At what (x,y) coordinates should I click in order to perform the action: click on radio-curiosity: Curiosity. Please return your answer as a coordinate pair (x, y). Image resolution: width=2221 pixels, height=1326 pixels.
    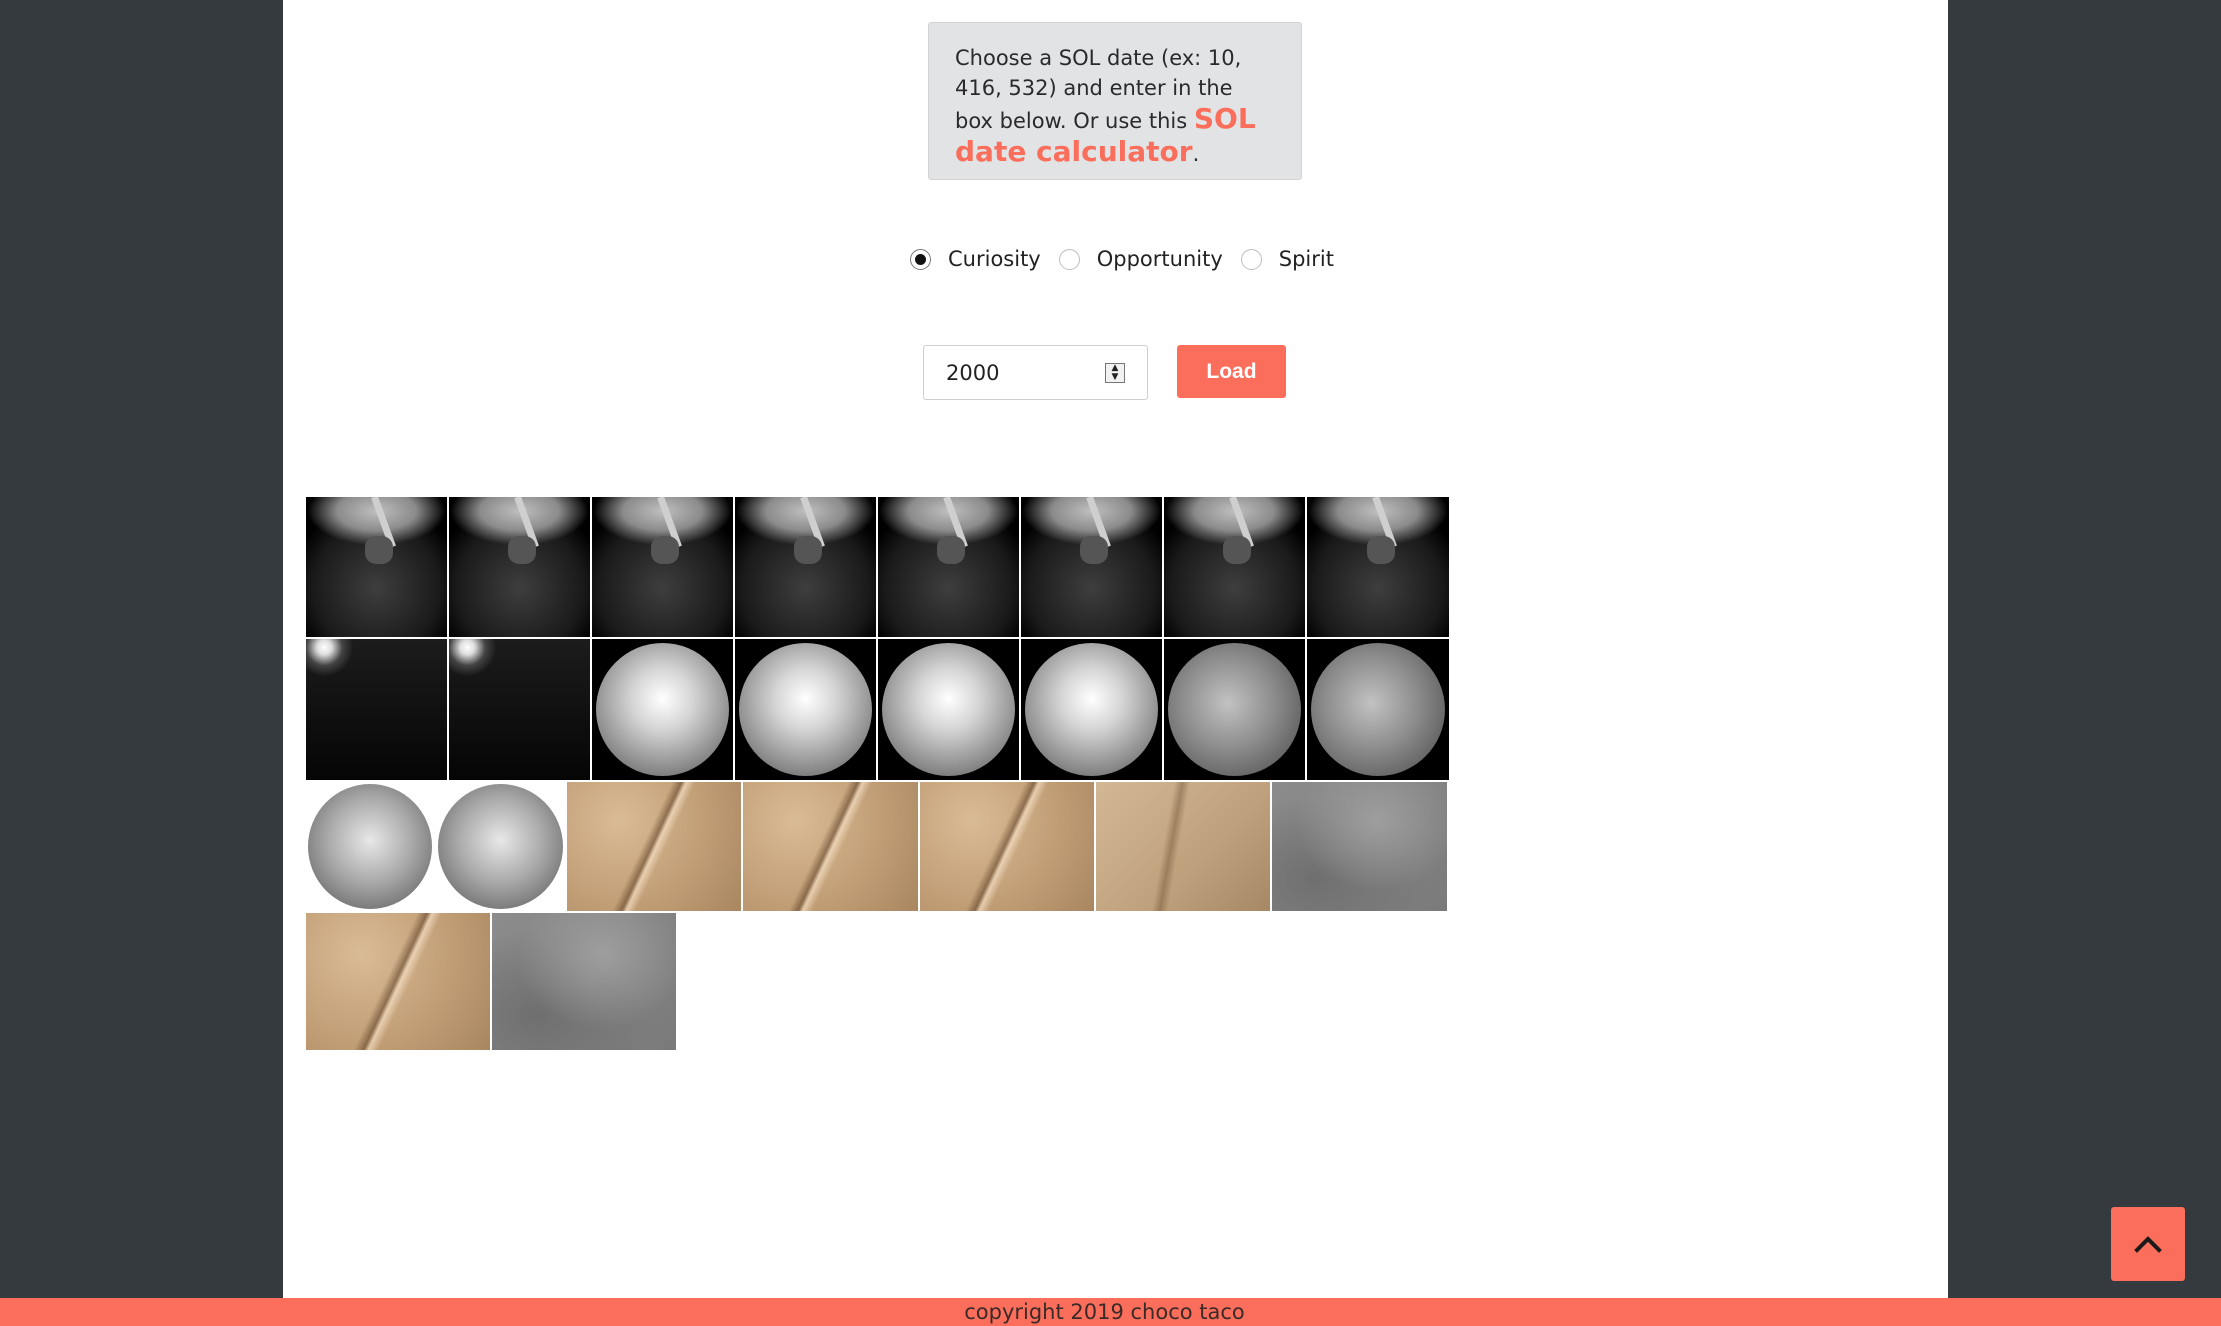
    Looking at the image, I should click on (975, 259).